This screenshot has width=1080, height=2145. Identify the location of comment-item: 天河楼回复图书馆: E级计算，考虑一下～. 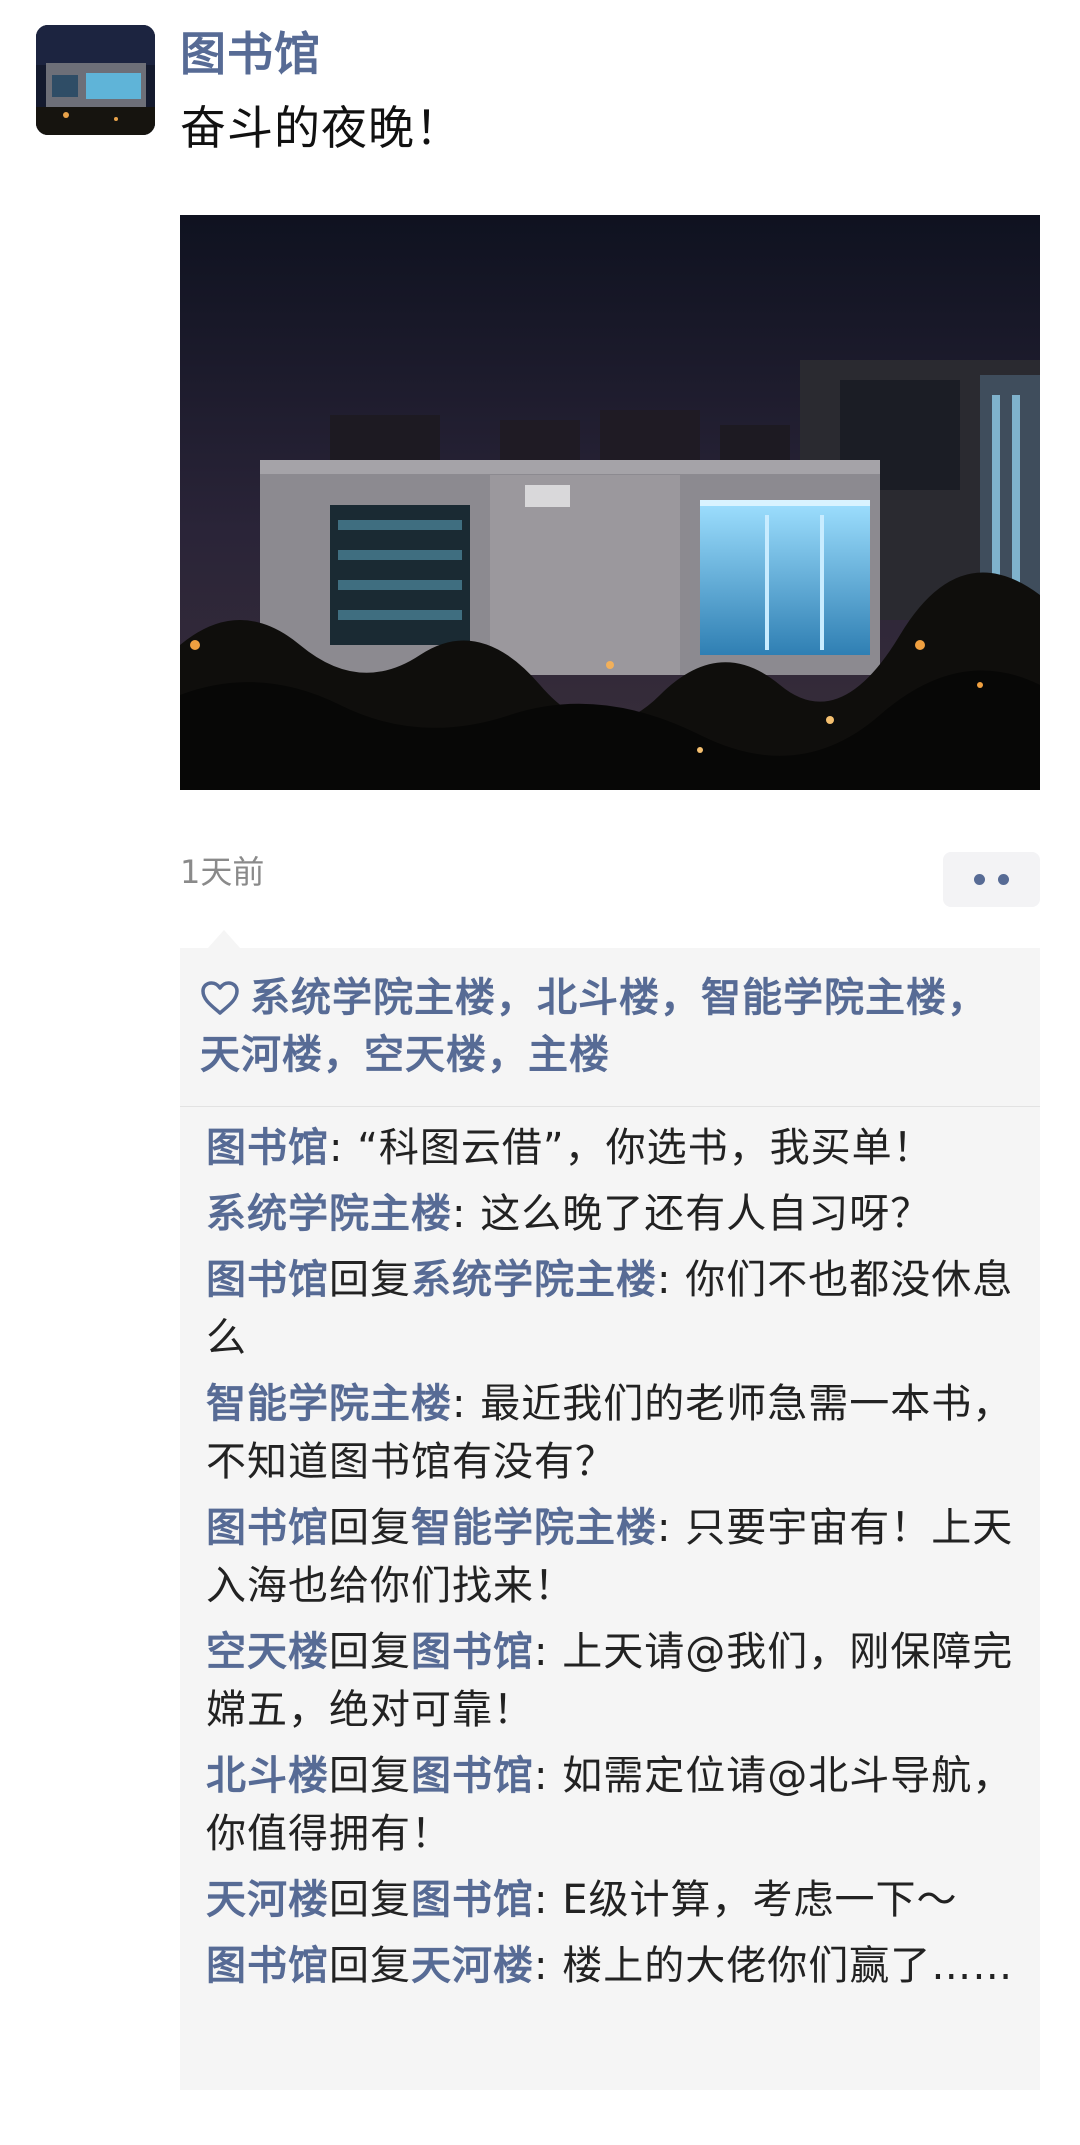
(612, 1900).